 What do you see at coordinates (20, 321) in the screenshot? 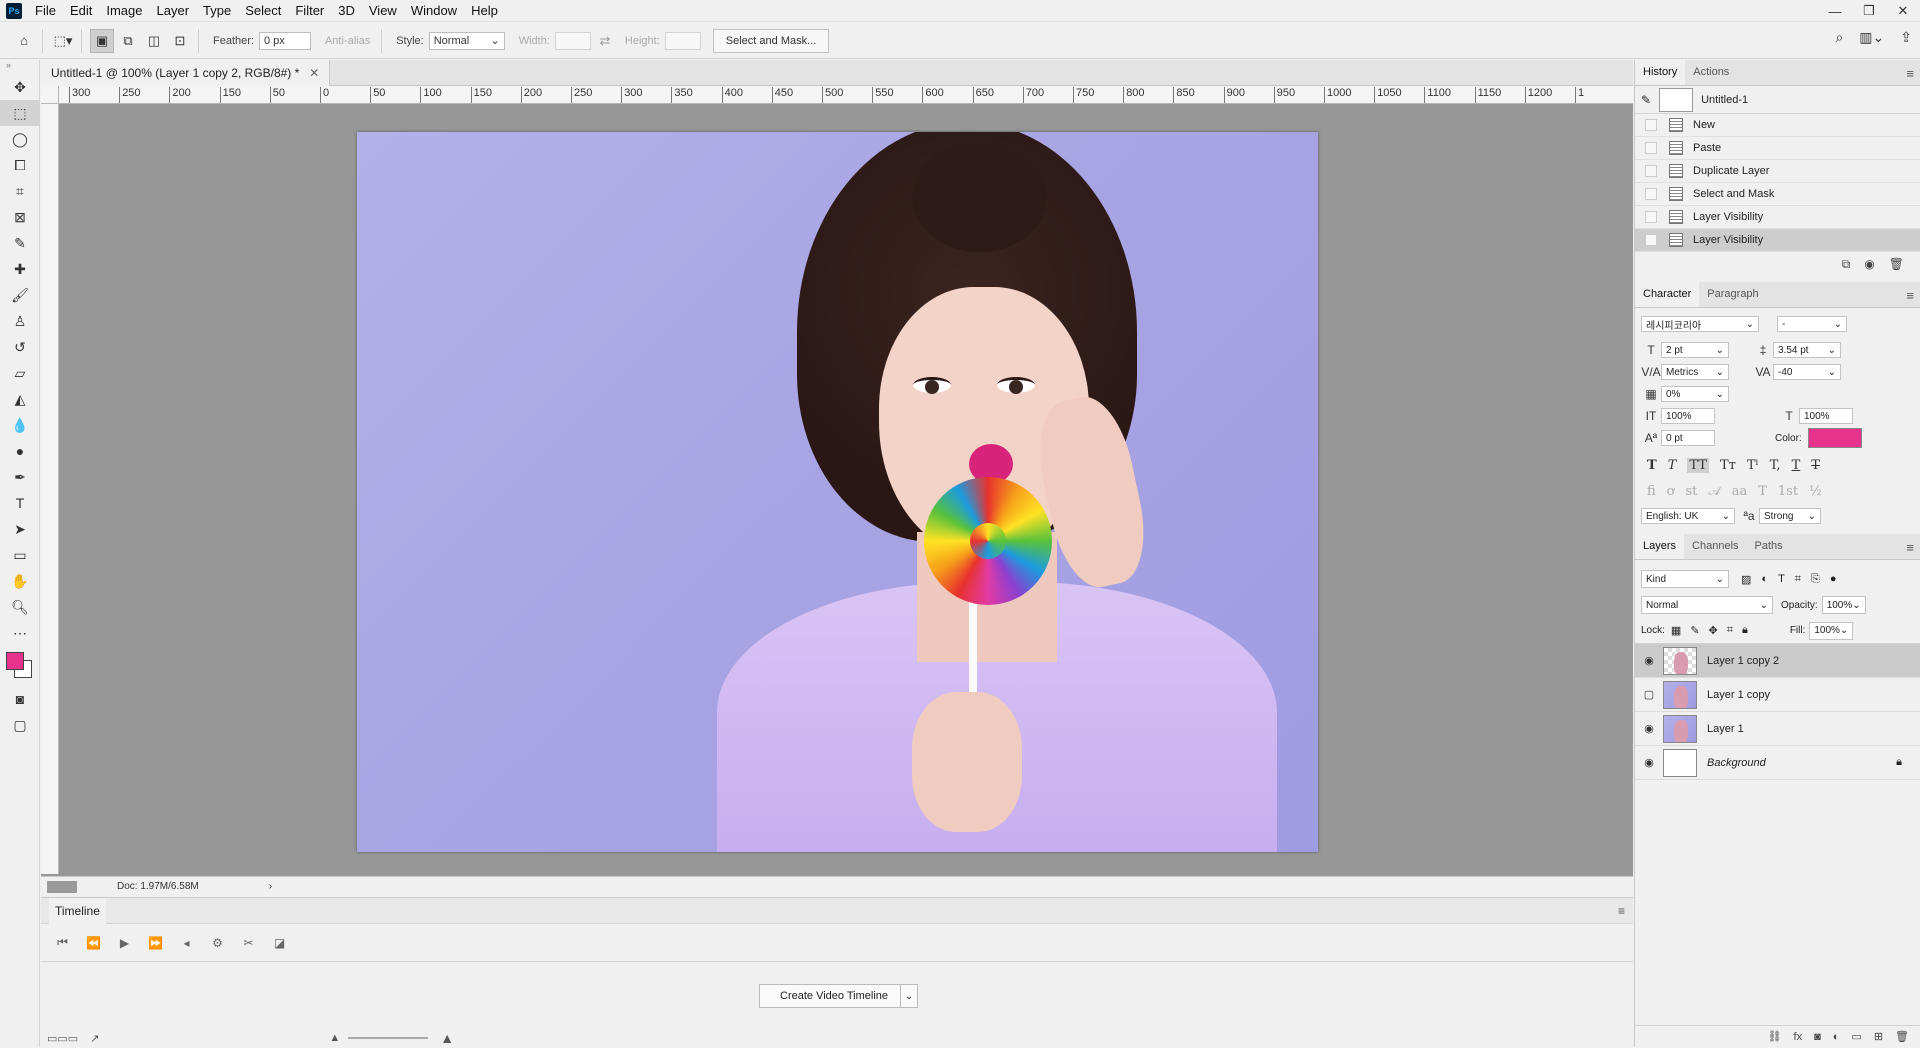
I see `stamp-tool-icon: ♙` at bounding box center [20, 321].